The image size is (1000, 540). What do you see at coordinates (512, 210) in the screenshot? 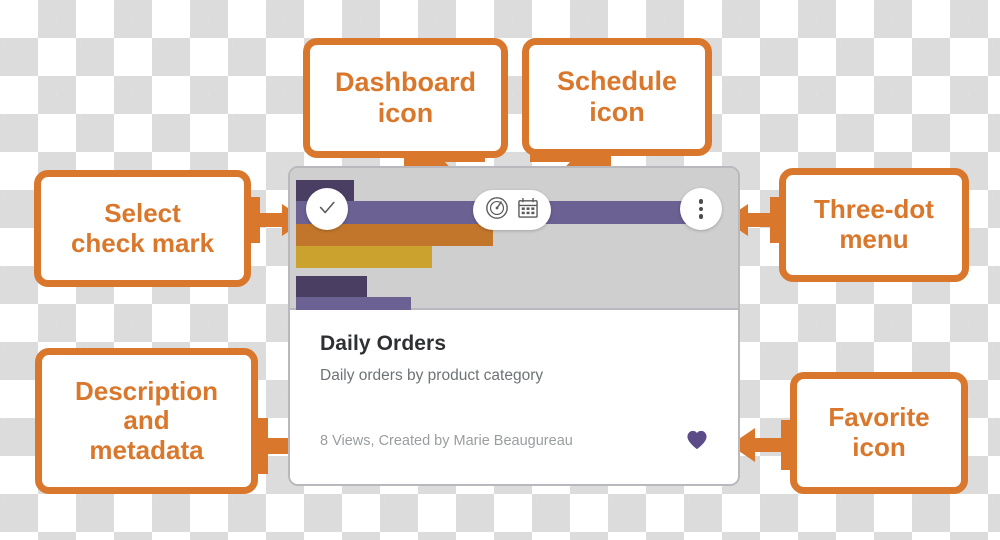
I see `card-type-icons` at bounding box center [512, 210].